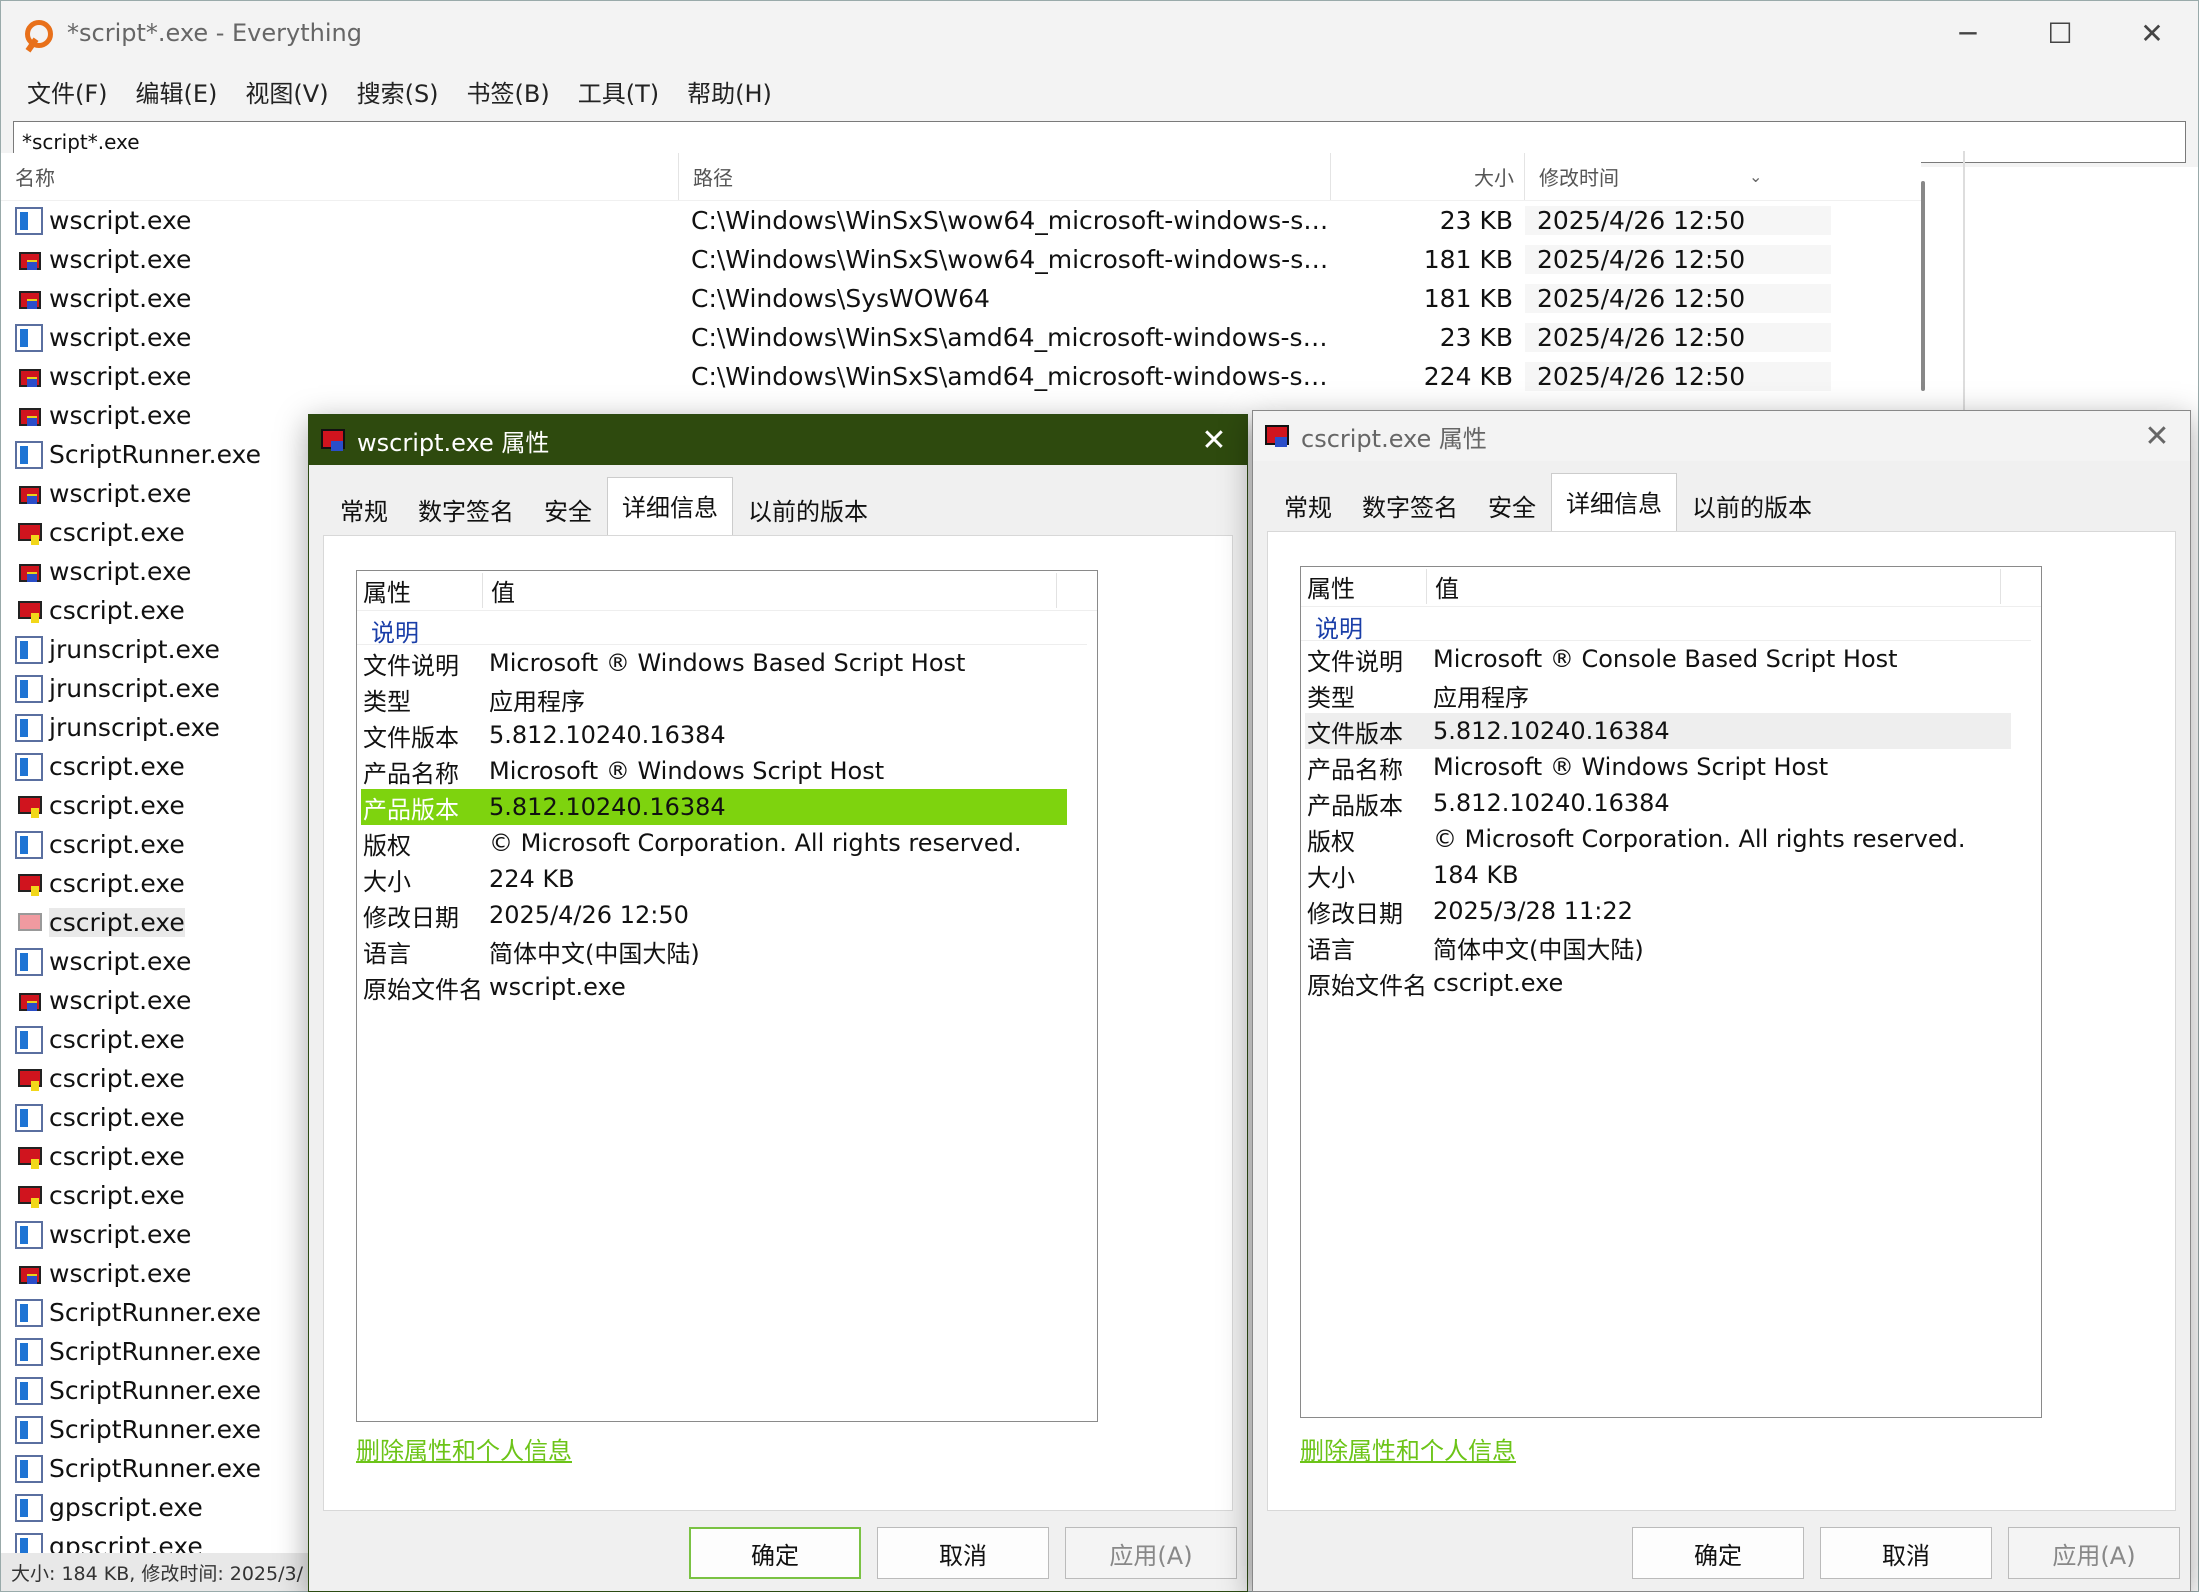  Describe the element at coordinates (1099, 33) in the screenshot. I see `title-bar: *script*.exe - Everything ─ ☐ ✕` at that location.